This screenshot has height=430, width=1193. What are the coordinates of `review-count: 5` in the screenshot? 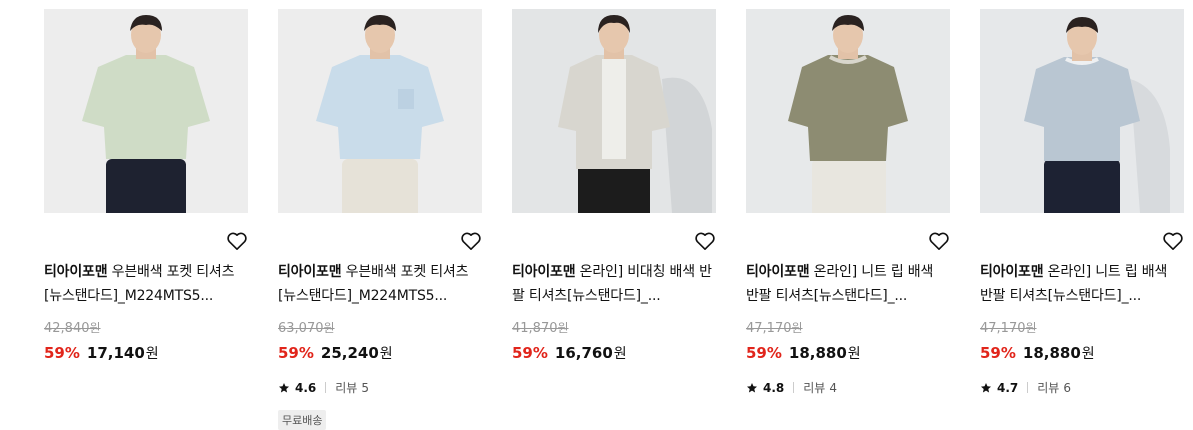 It's located at (365, 387).